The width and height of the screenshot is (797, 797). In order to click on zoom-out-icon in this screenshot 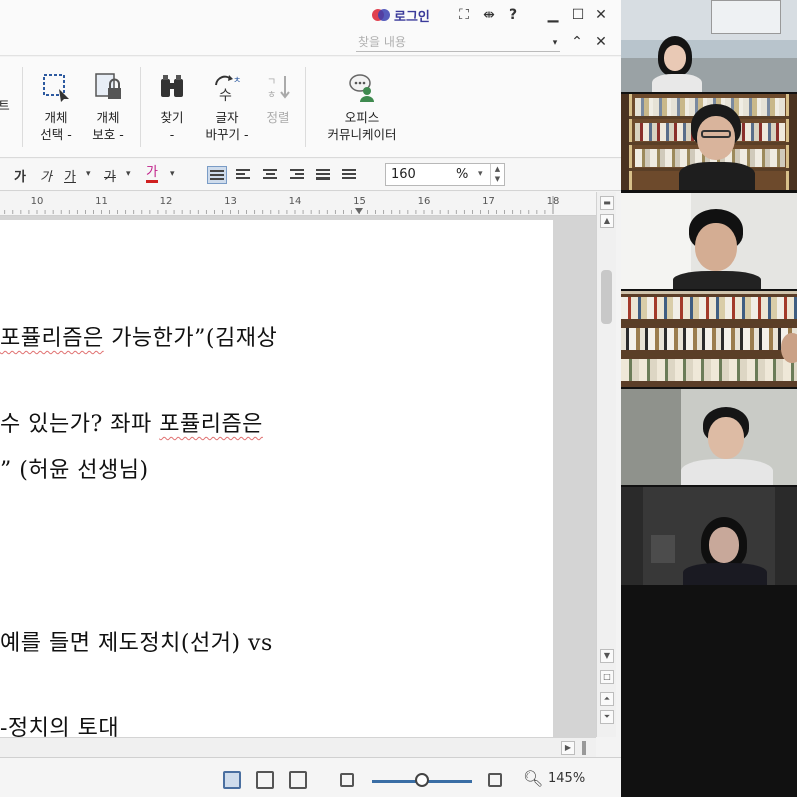, I will do `click(347, 780)`.